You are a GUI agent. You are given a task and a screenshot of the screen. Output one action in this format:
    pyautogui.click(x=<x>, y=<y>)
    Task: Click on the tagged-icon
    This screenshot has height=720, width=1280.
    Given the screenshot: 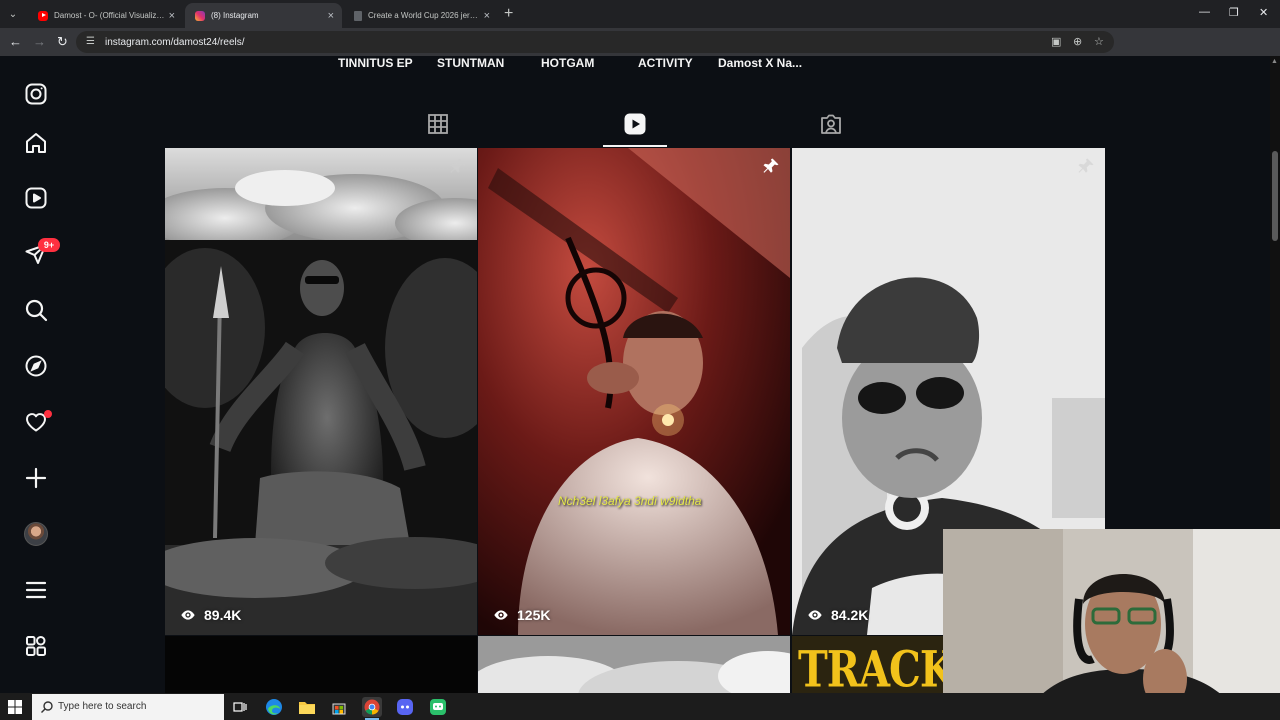 What is the action you would take?
    pyautogui.click(x=831, y=124)
    